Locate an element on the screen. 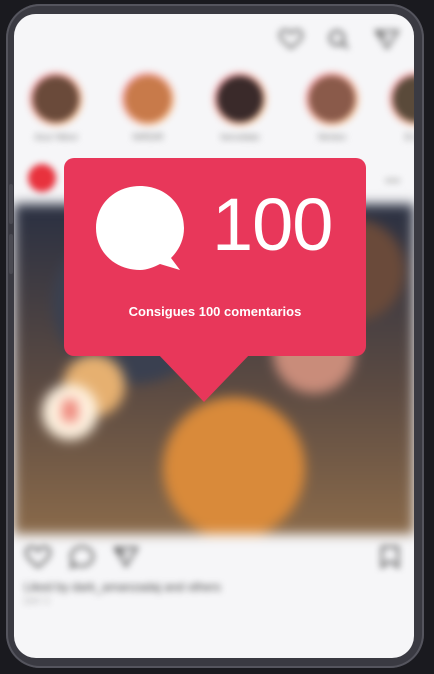 The width and height of the screenshot is (434, 674). story-item: Nimlon is located at coordinates (332, 107).